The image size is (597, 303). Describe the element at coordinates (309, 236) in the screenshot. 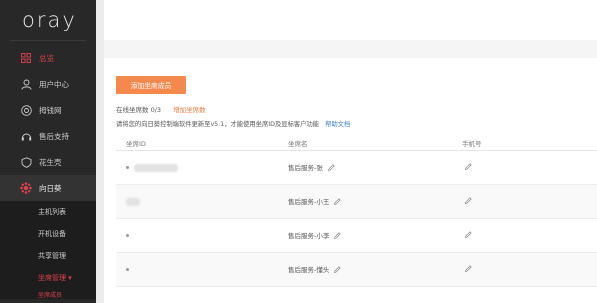

I see `seat-name: 售后服务-小李` at that location.